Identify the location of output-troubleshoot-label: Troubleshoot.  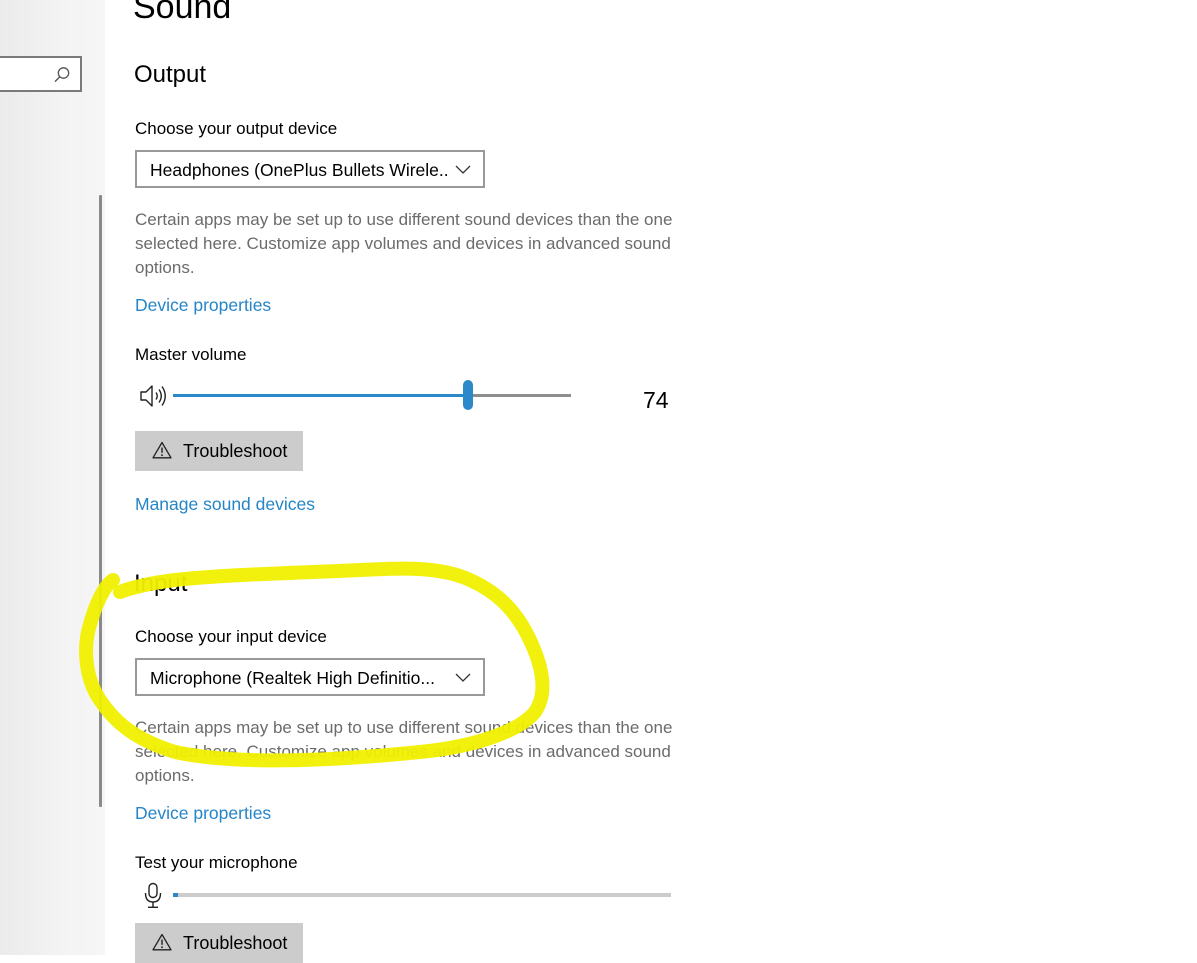
(235, 451).